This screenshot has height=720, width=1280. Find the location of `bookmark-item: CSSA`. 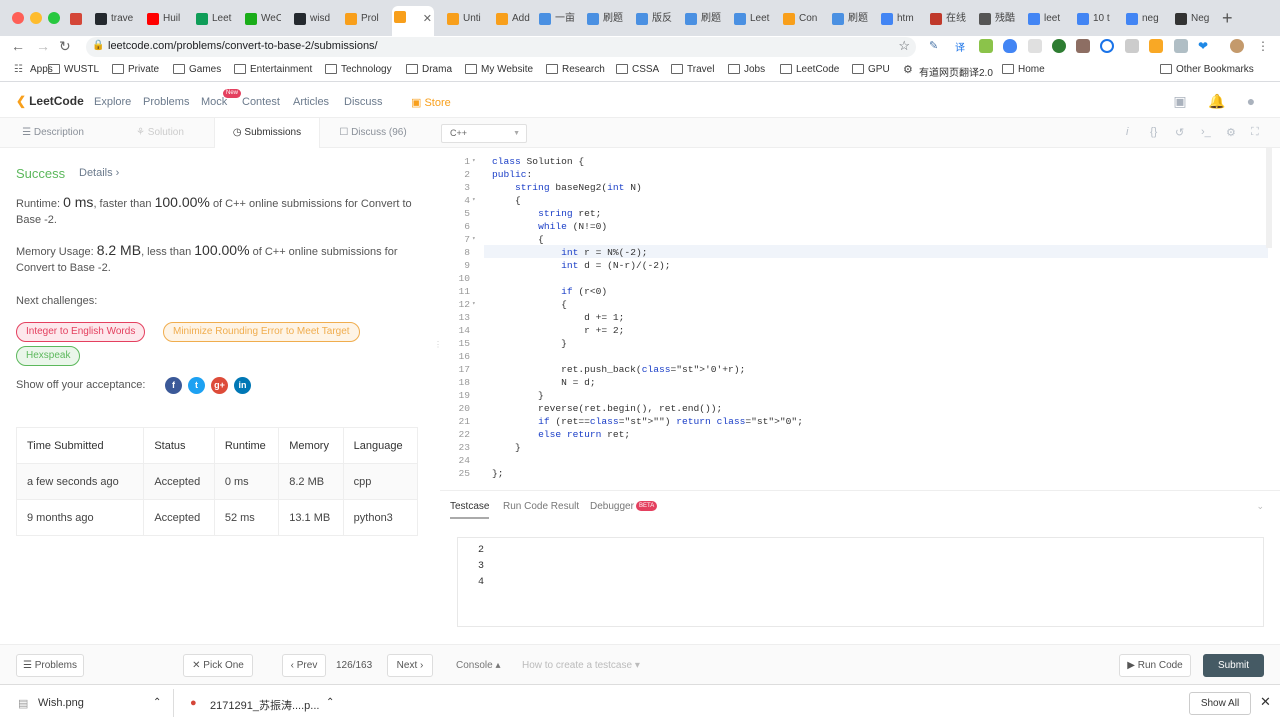

bookmark-item: CSSA is located at coordinates (637, 69).